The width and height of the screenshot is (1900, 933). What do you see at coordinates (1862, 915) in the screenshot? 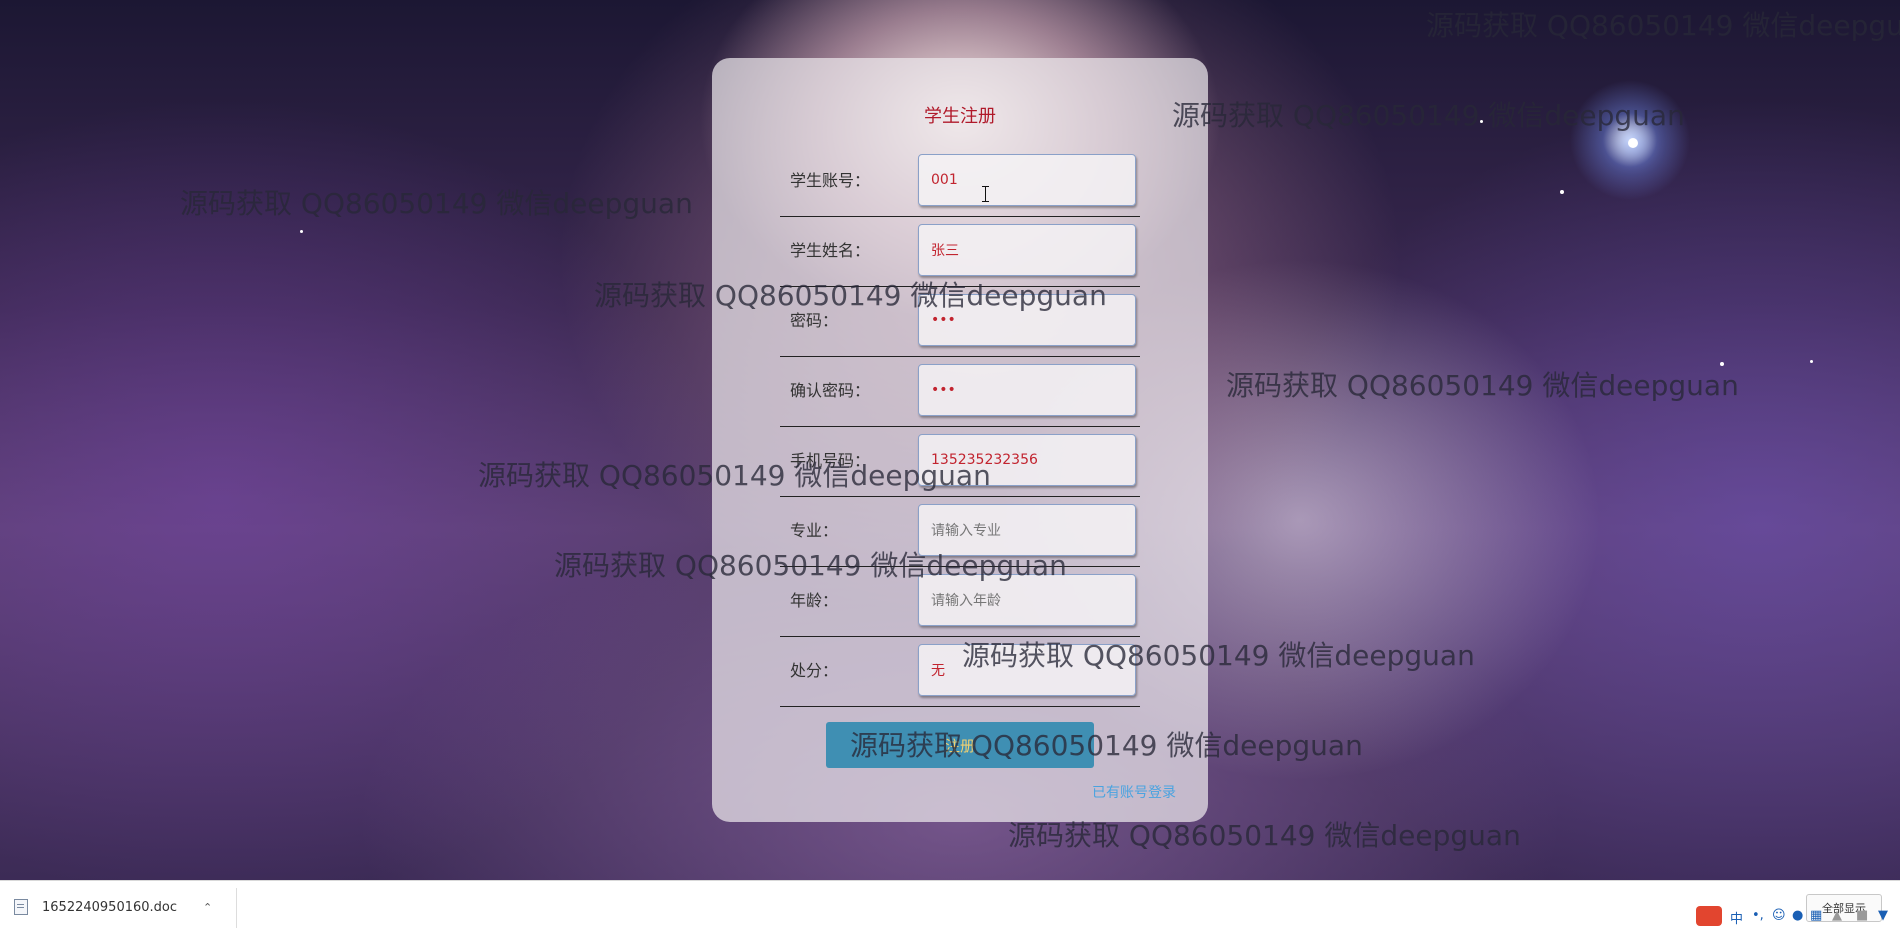
I see `skin-icon: ■` at bounding box center [1862, 915].